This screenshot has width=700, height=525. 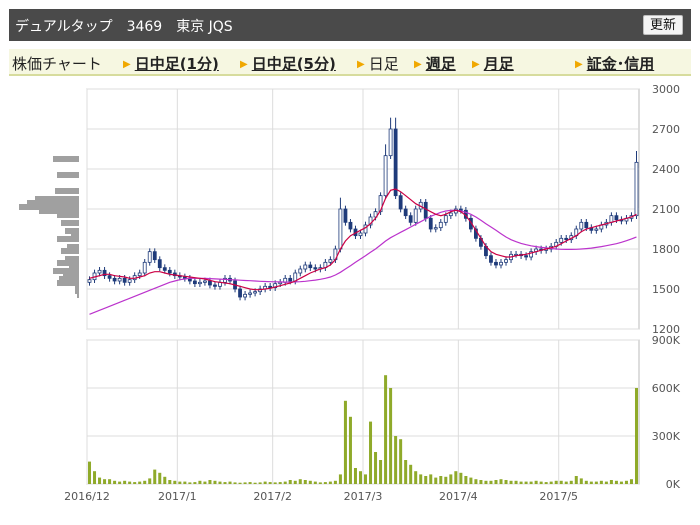 What do you see at coordinates (666, 129) in the screenshot?
I see `price-y-tick-label: 2700` at bounding box center [666, 129].